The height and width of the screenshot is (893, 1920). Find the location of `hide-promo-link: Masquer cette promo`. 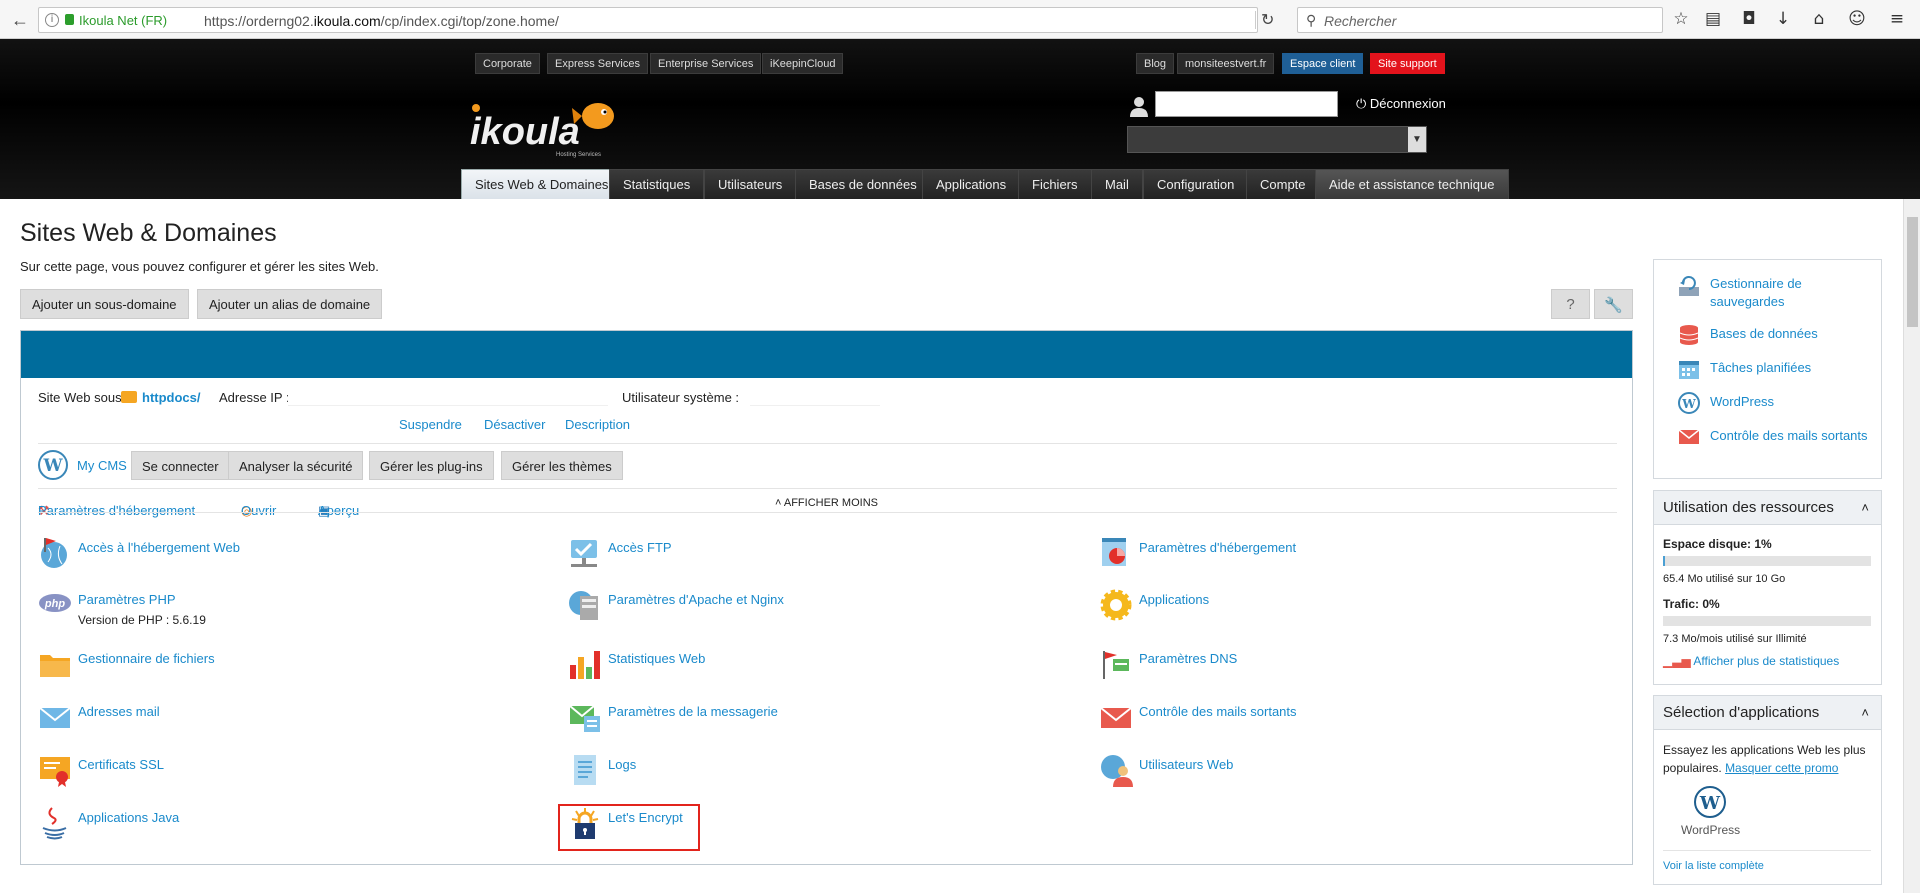

hide-promo-link: Masquer cette promo is located at coordinates (1781, 768).